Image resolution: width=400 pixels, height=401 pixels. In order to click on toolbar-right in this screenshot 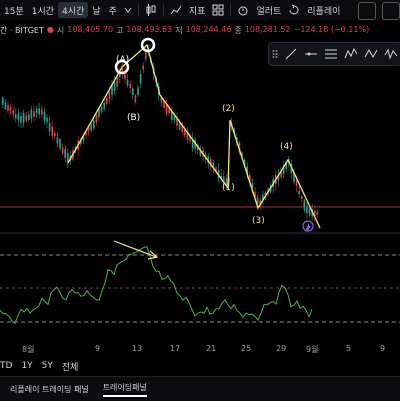, I will do `click(376, 11)`.